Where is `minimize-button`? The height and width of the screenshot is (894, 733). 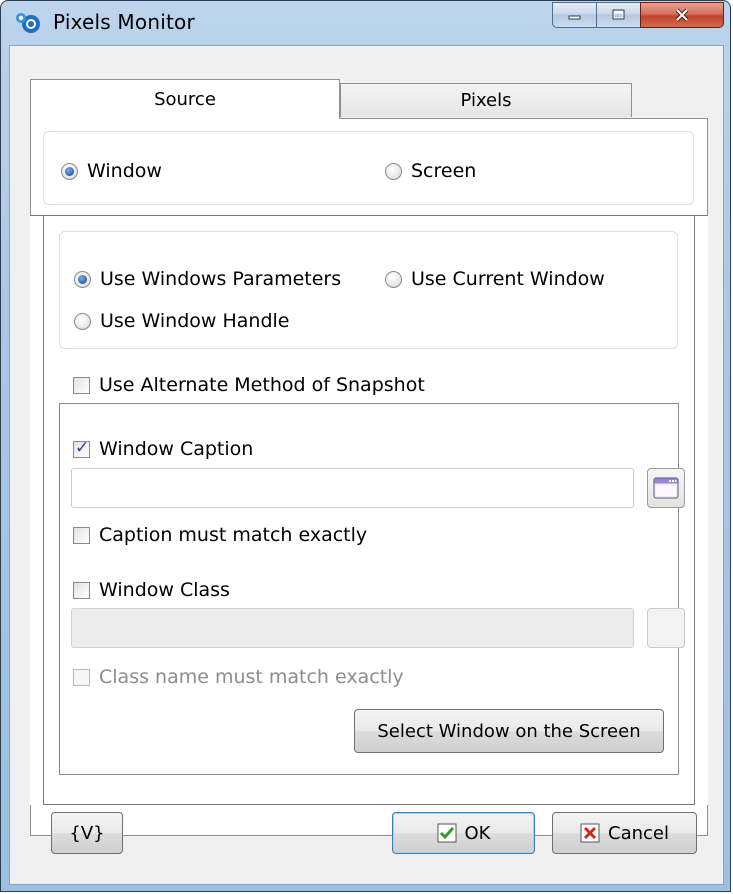 minimize-button is located at coordinates (574, 15).